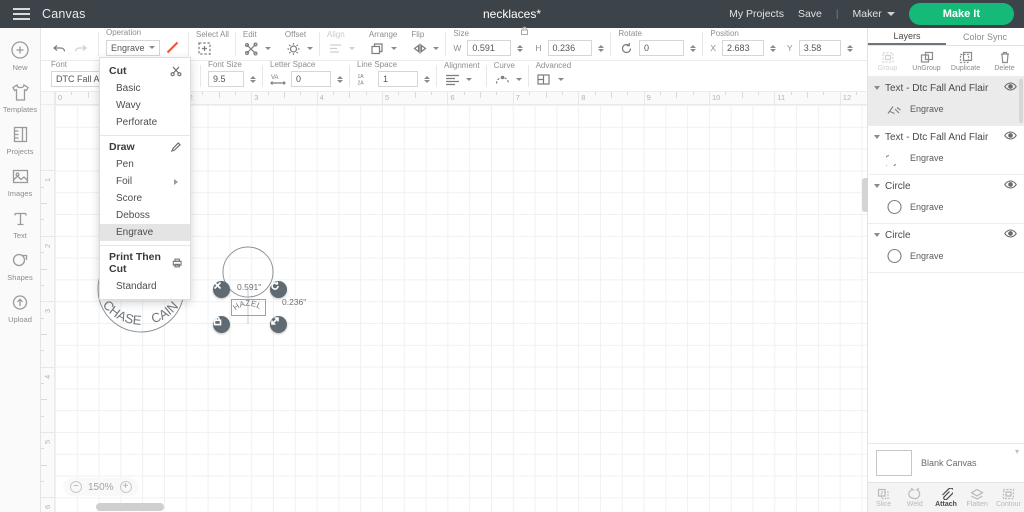 The height and width of the screenshot is (512, 1024). What do you see at coordinates (946, 209) in the screenshot?
I see `layer-child-3: Engrave` at bounding box center [946, 209].